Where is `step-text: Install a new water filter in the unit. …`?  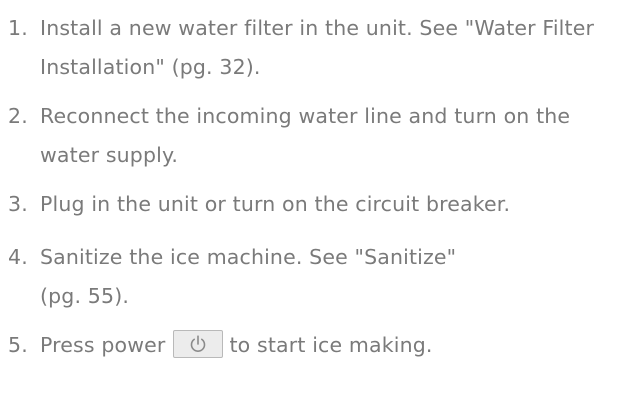
step-text: Install a new water filter in the unit. … is located at coordinates (317, 47).